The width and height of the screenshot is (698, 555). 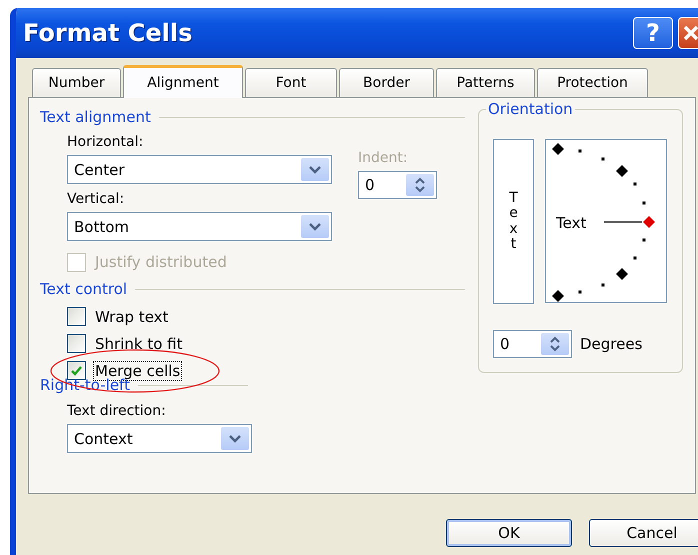 What do you see at coordinates (653, 33) in the screenshot?
I see `help-button: ?` at bounding box center [653, 33].